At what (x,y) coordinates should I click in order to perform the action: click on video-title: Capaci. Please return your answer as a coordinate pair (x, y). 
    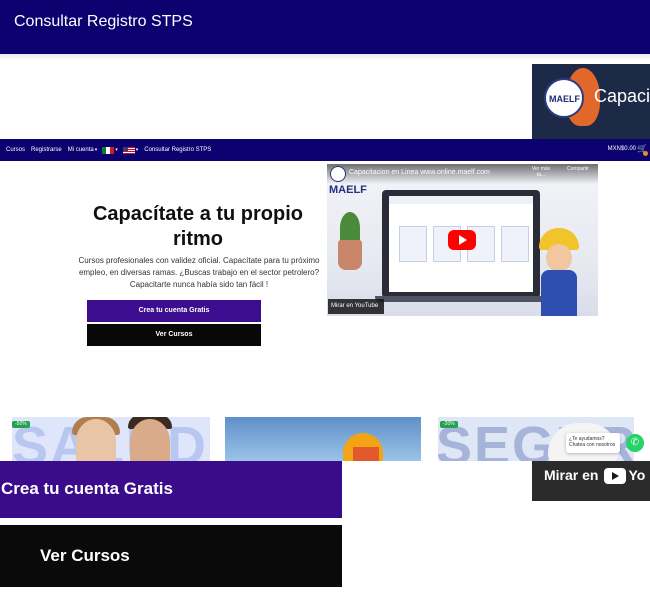
    Looking at the image, I should click on (622, 96).